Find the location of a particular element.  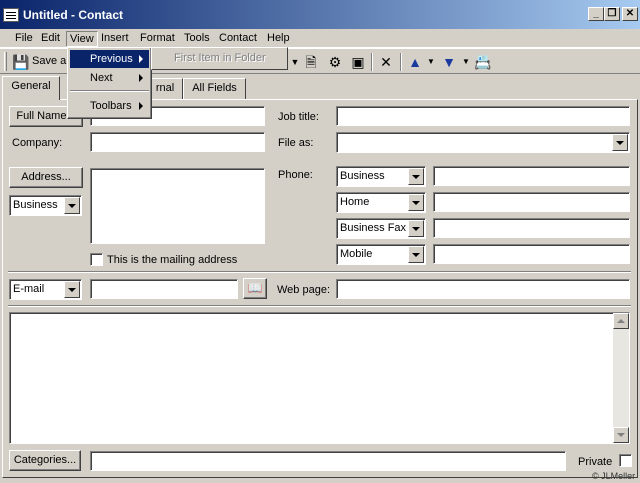

file-as-select is located at coordinates (483, 142).